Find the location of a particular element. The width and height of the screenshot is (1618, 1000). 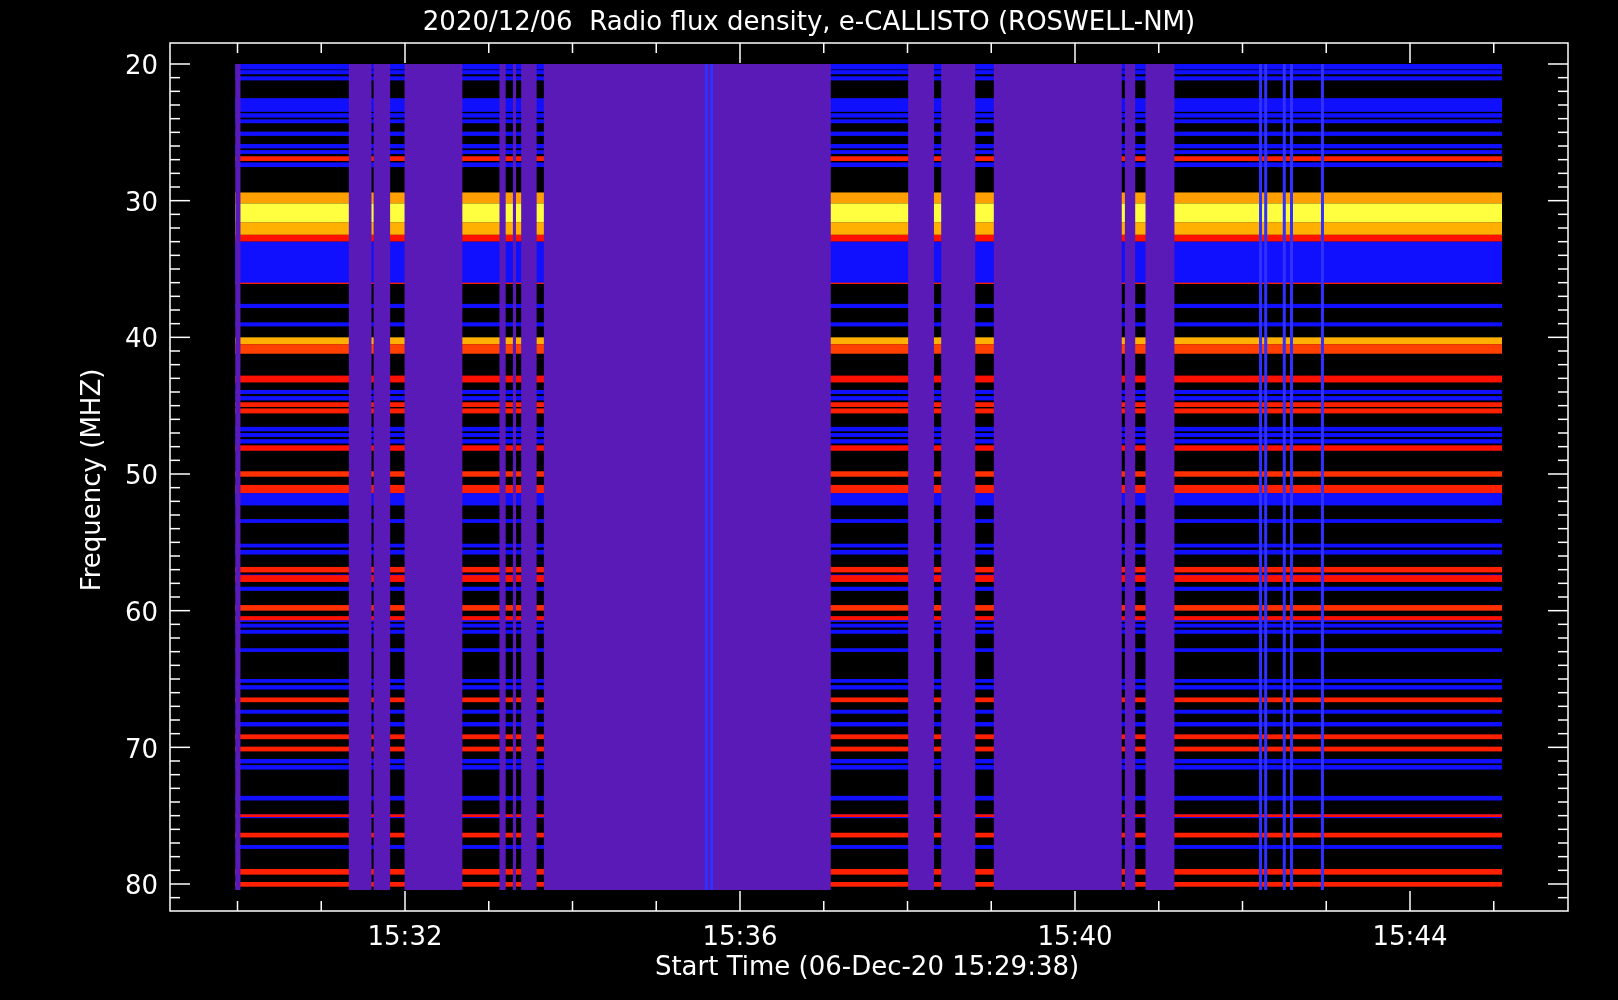

tick-label: 15:44 is located at coordinates (1410, 936).